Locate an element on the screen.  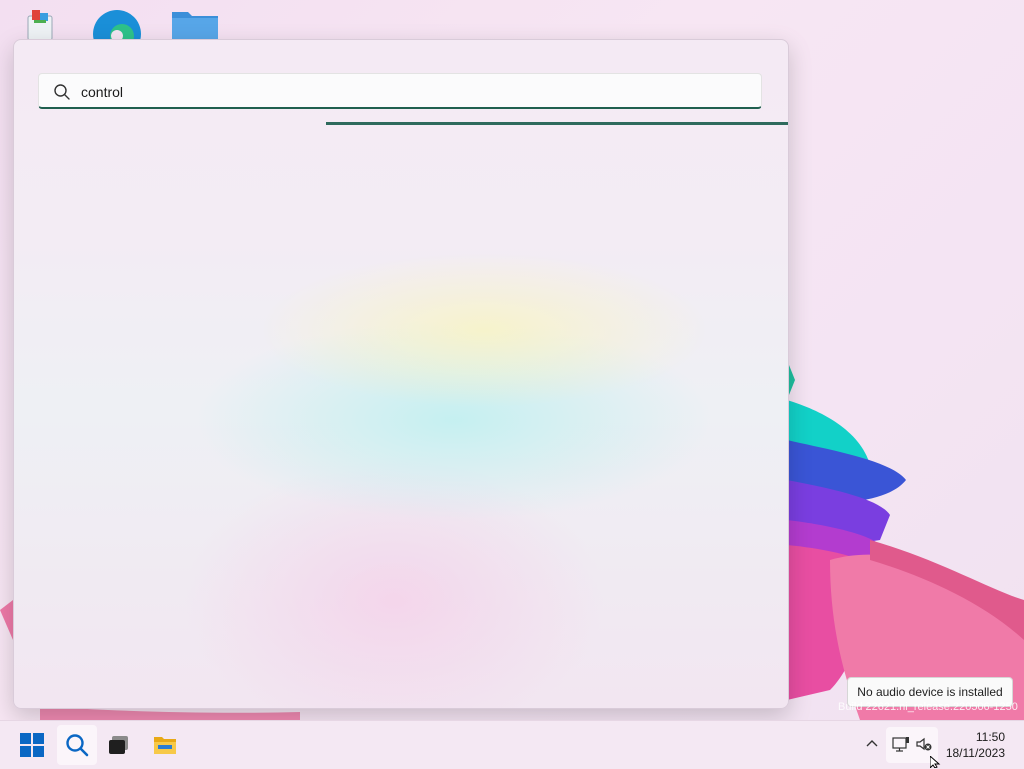
chevron-up-icon is located at coordinates (872, 743).